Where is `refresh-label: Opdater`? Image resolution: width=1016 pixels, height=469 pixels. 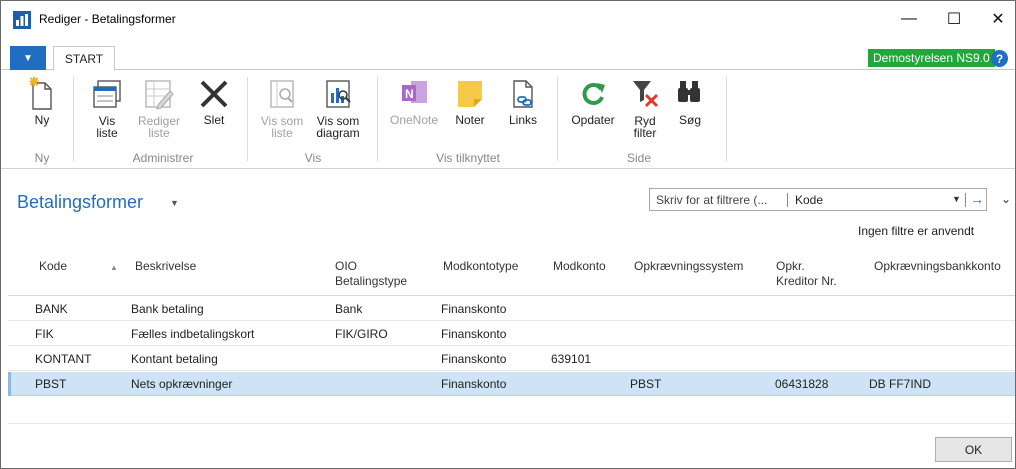 refresh-label: Opdater is located at coordinates (593, 120).